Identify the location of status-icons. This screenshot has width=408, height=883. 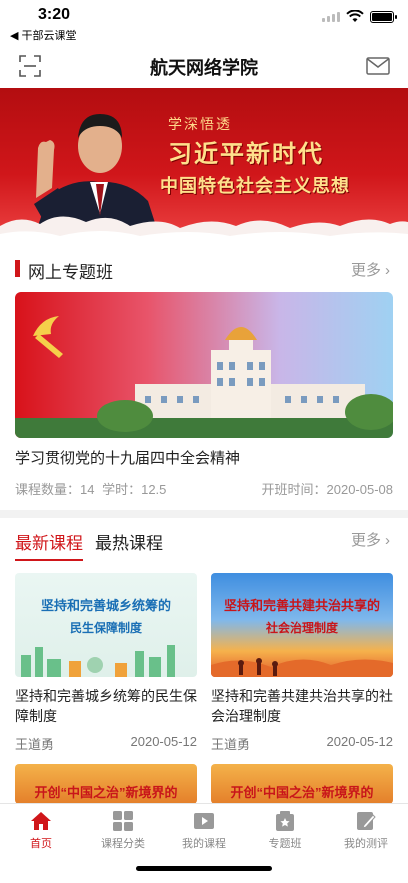
(359, 16).